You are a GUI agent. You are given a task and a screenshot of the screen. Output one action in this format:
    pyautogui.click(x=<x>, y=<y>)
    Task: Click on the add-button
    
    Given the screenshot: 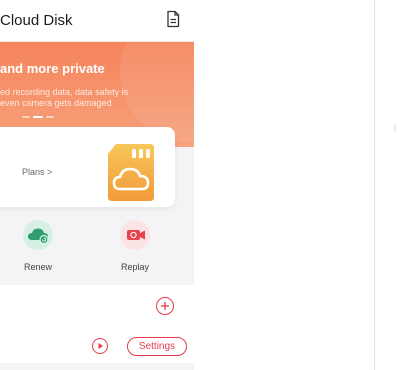 What is the action you would take?
    pyautogui.click(x=165, y=306)
    